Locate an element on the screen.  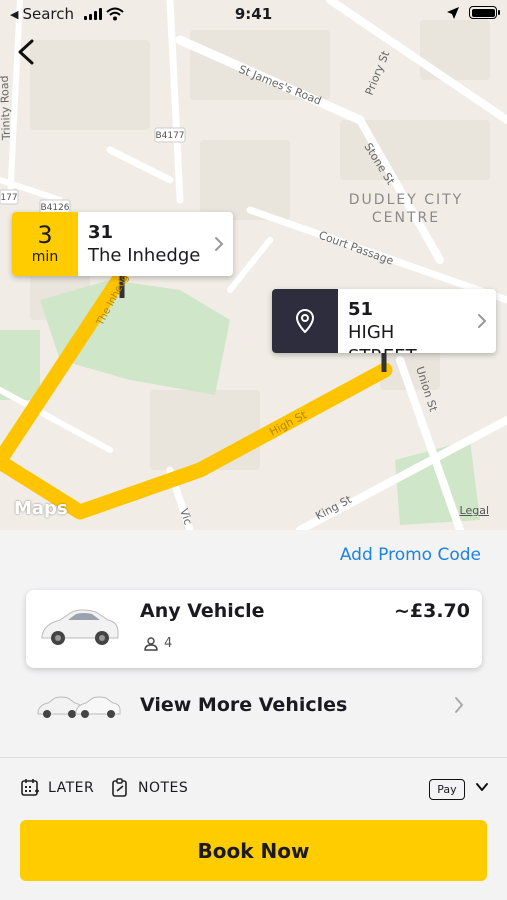
notes-icon is located at coordinates (119, 787).